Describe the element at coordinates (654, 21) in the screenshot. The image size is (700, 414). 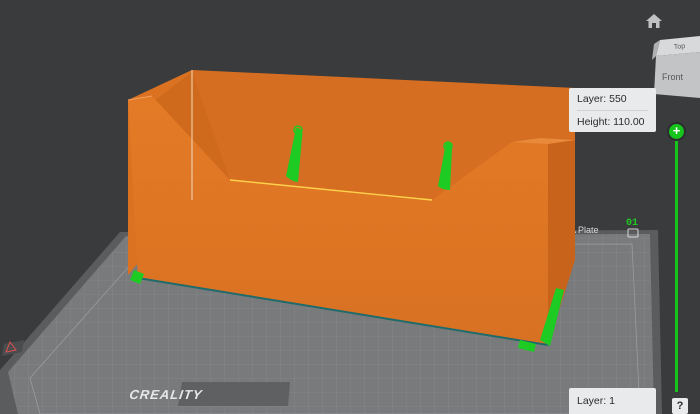
I see `home-icon` at that location.